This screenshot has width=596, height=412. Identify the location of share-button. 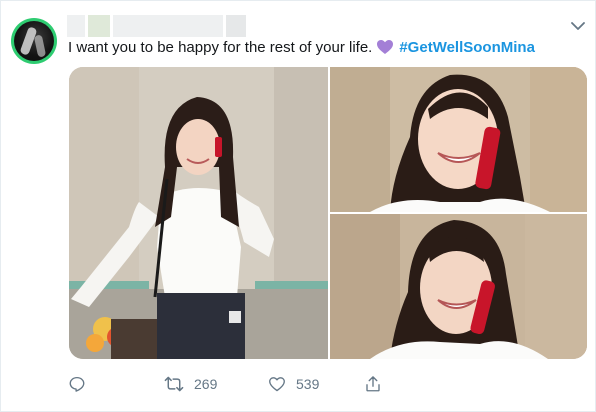
(373, 384).